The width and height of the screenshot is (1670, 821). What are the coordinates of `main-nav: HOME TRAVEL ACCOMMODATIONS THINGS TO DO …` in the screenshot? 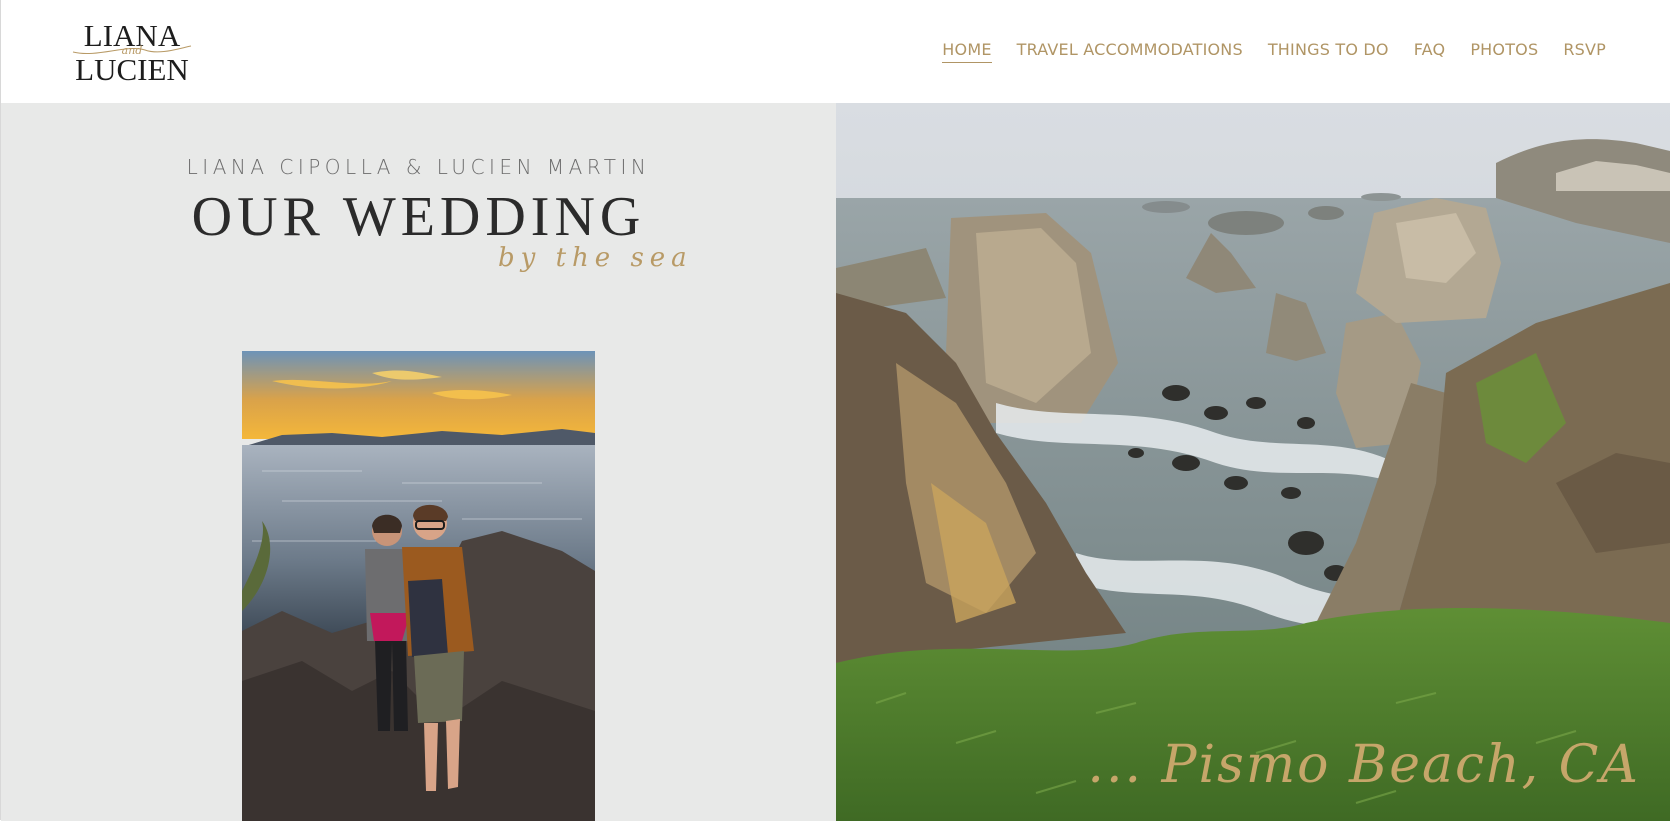 It's located at (1274, 51).